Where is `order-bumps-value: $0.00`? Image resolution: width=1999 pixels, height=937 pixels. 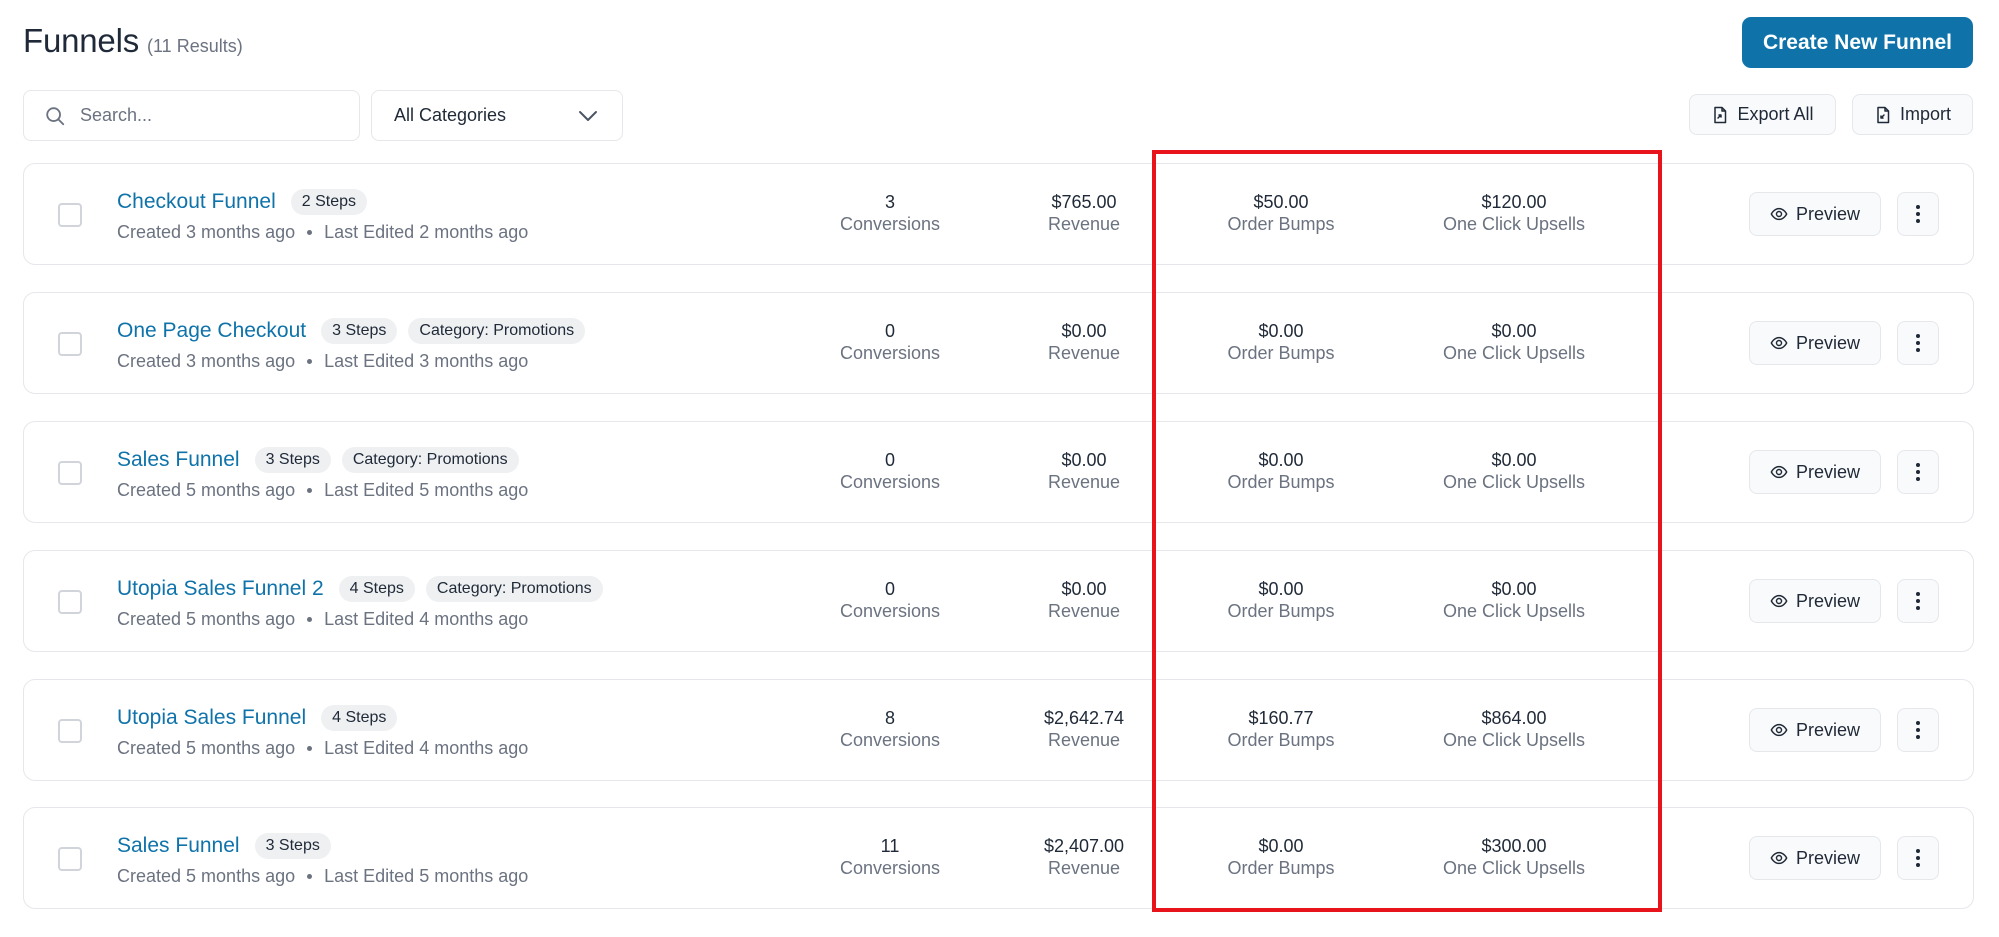 order-bumps-value: $0.00 is located at coordinates (1281, 460).